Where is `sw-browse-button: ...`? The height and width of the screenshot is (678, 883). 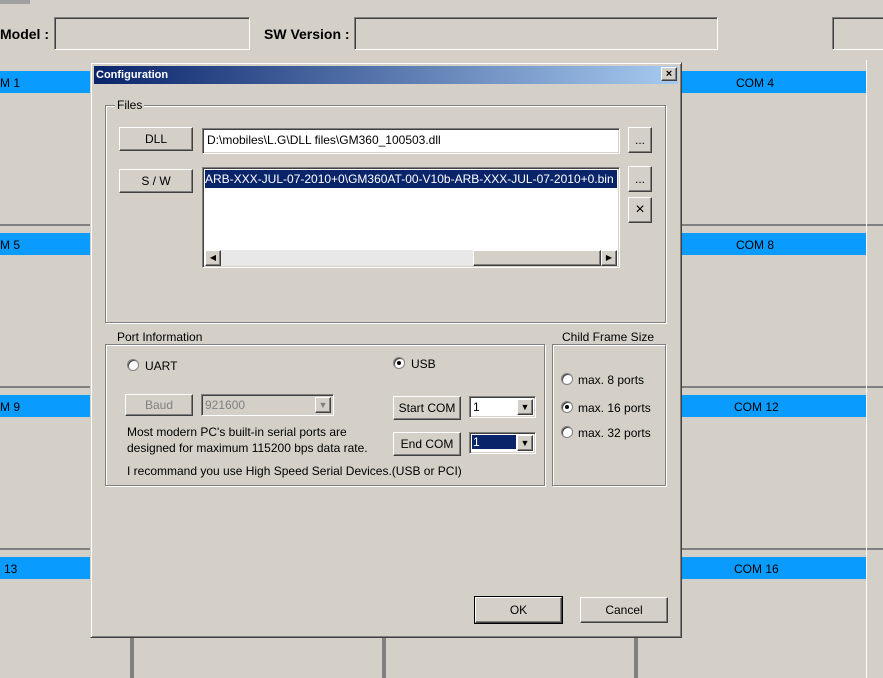
sw-browse-button: ... is located at coordinates (640, 179).